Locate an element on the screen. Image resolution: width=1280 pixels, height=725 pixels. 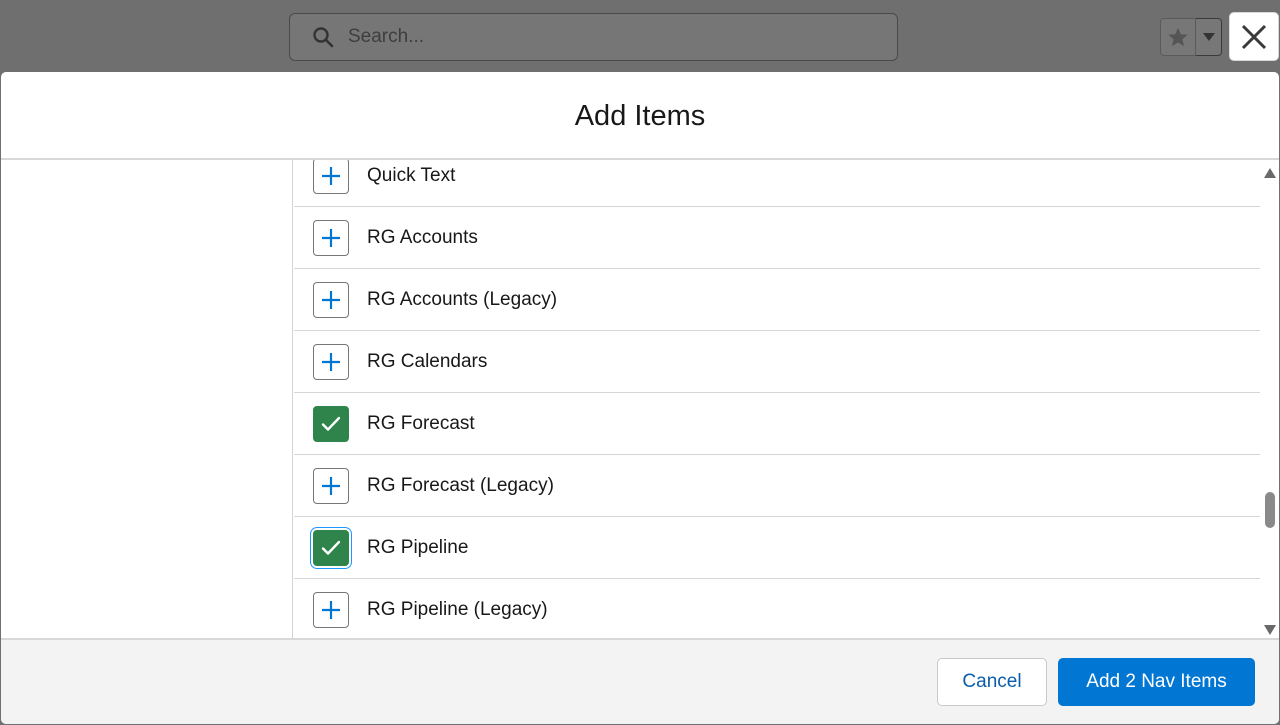
favorites-menu-button is located at coordinates (1209, 37).